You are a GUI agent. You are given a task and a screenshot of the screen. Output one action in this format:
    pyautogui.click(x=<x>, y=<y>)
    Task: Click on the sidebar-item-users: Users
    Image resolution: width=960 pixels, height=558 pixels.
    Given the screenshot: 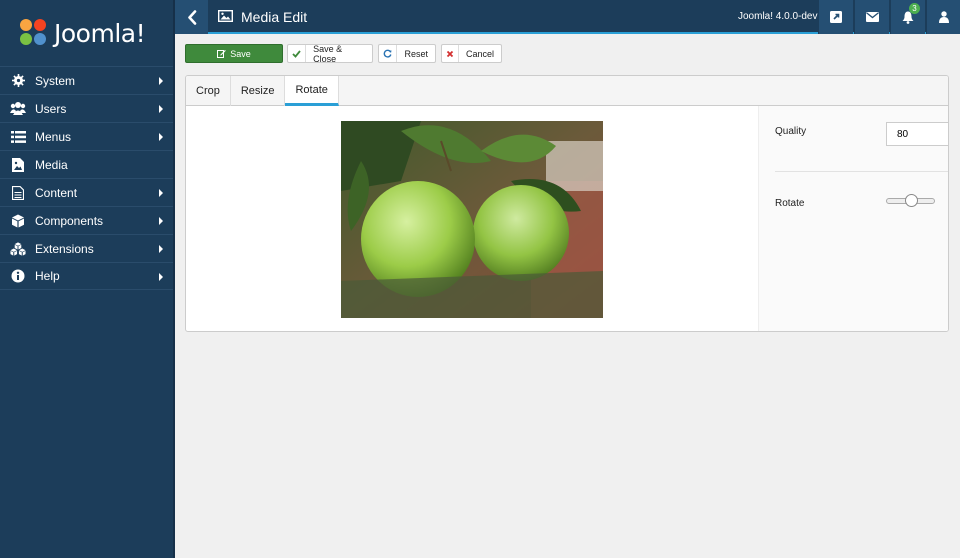 What is the action you would take?
    pyautogui.click(x=86, y=108)
    